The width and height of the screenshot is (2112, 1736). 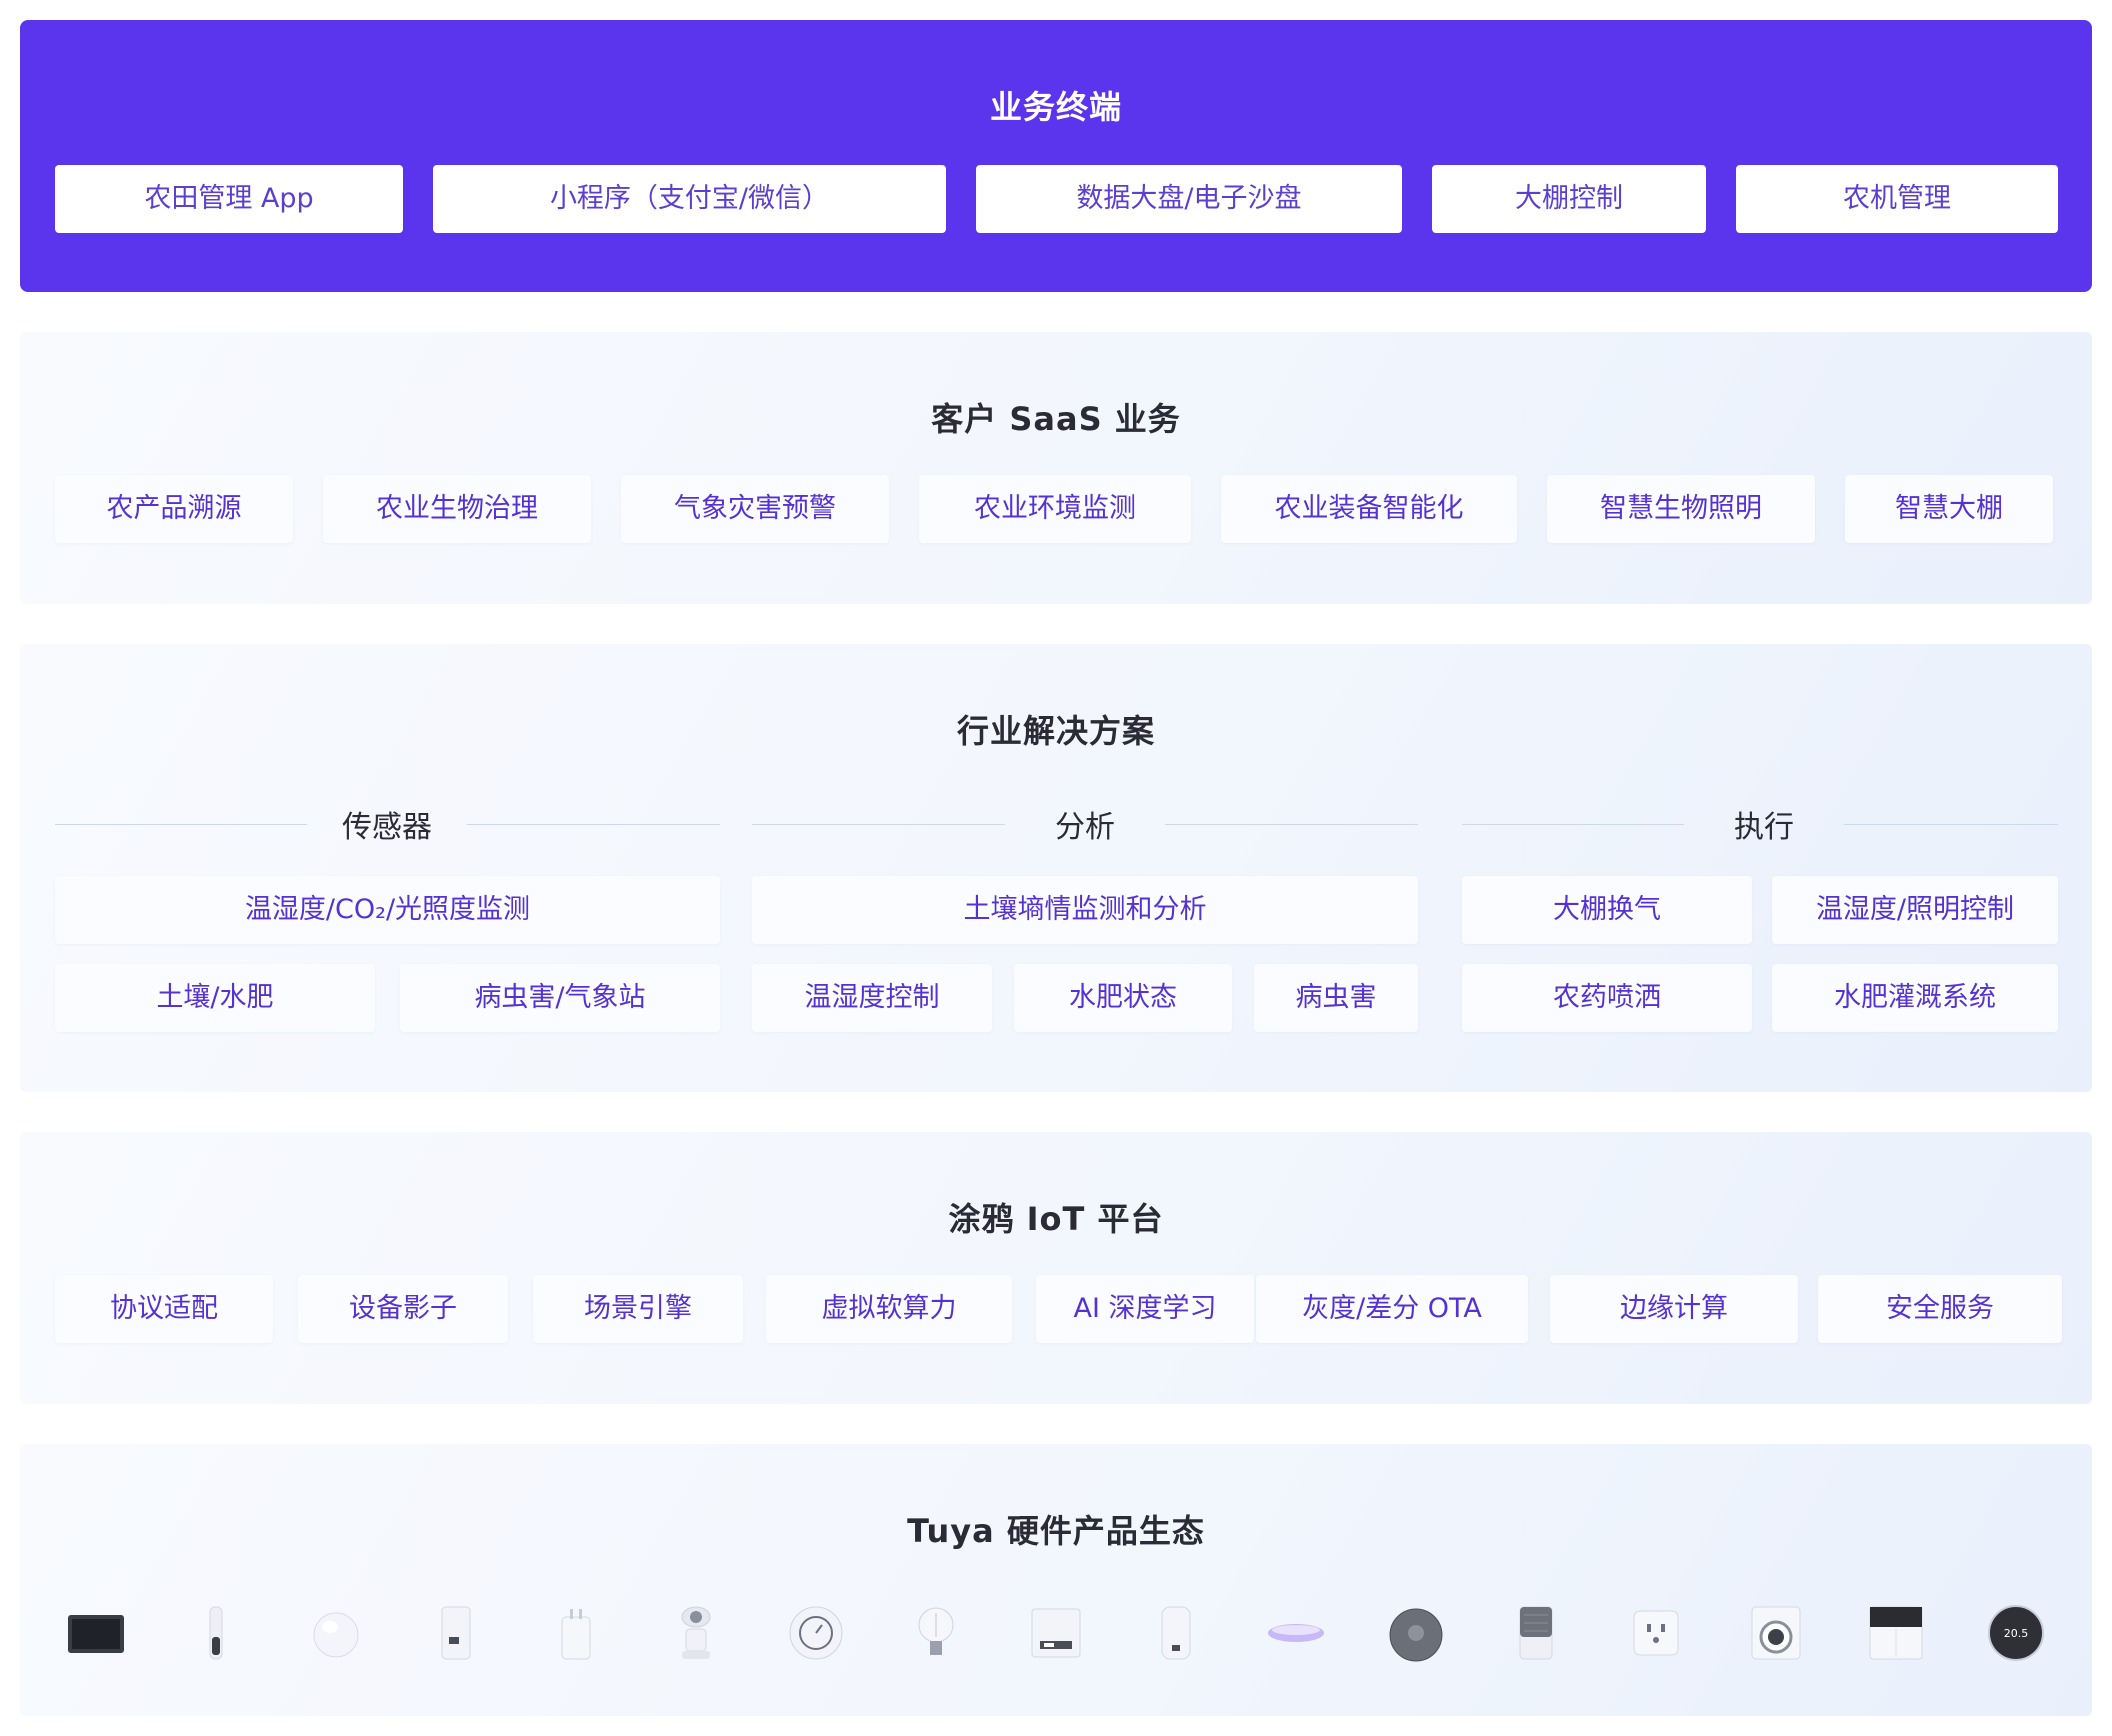 What do you see at coordinates (1915, 910) in the screenshot?
I see `execution-item-climate-lighting-control: 温湿度/照明控制` at bounding box center [1915, 910].